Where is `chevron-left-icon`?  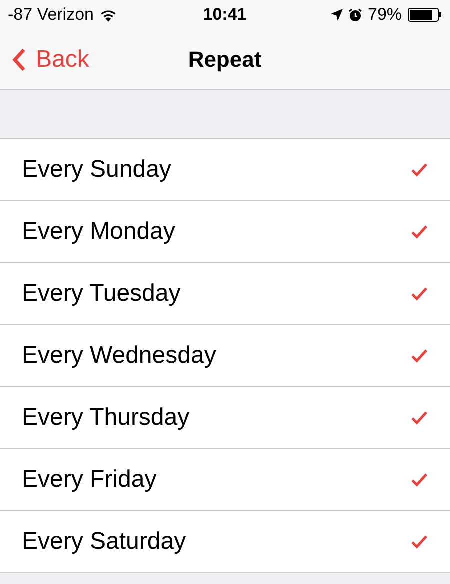 chevron-left-icon is located at coordinates (19, 60).